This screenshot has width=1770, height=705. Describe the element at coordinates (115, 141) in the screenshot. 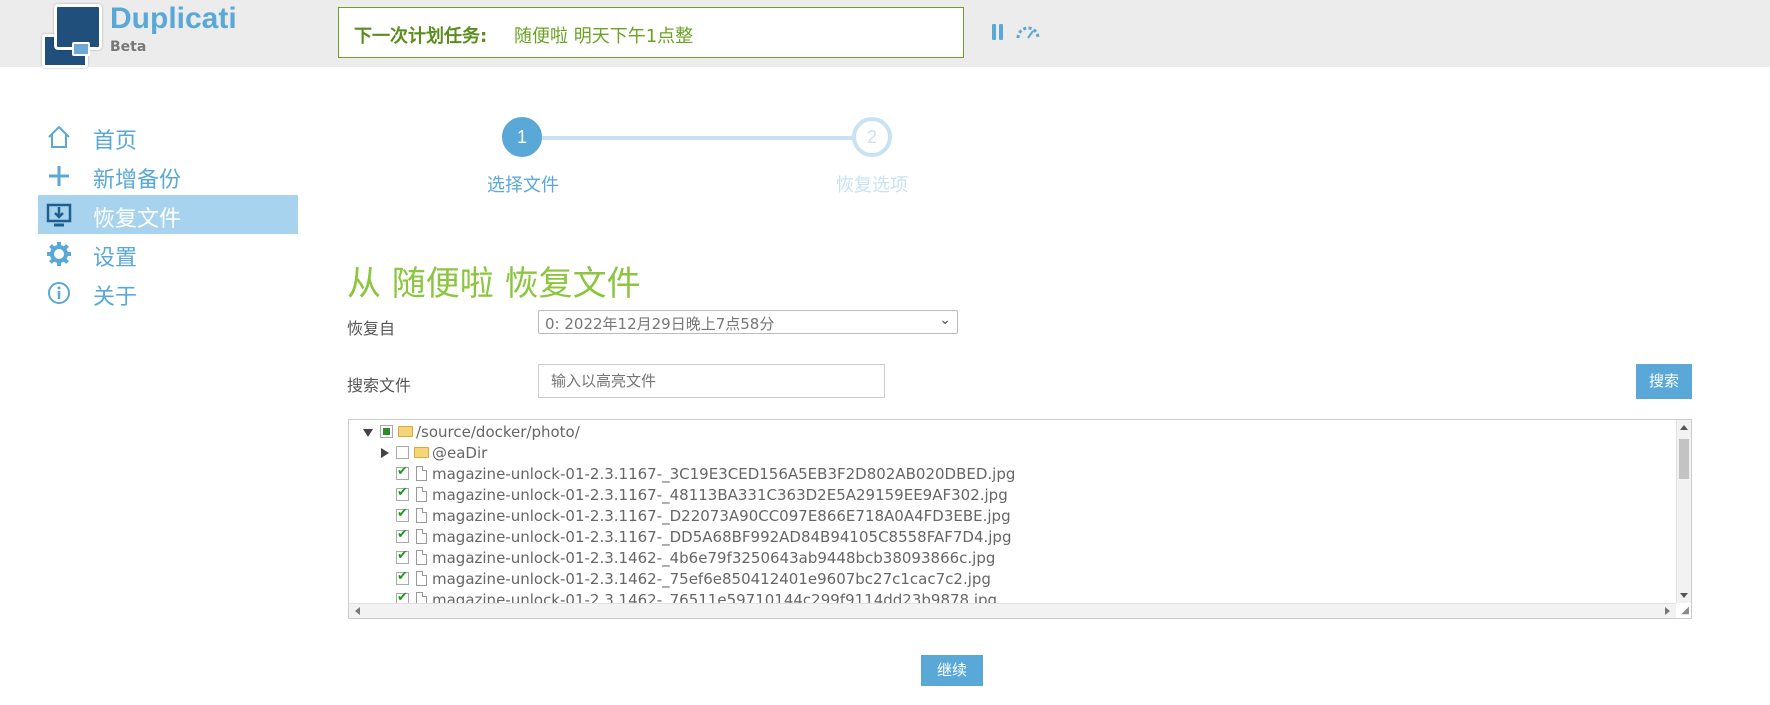

I see `sidebar-item-label: 首页` at that location.